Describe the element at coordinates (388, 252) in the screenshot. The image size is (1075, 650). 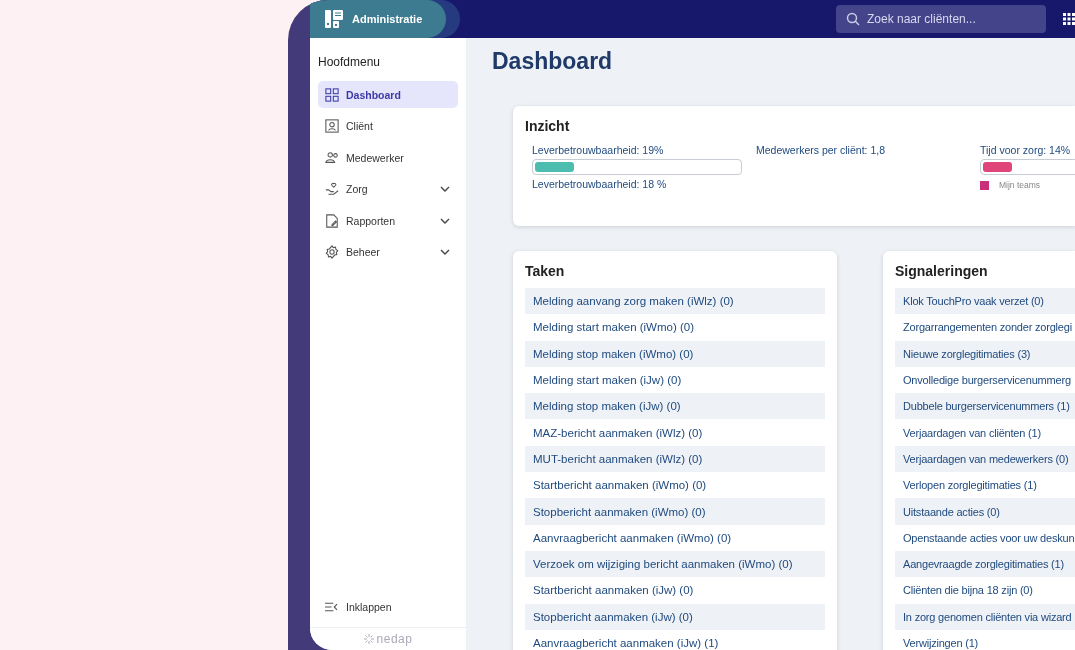
I see `sidebar-item: Beheer` at that location.